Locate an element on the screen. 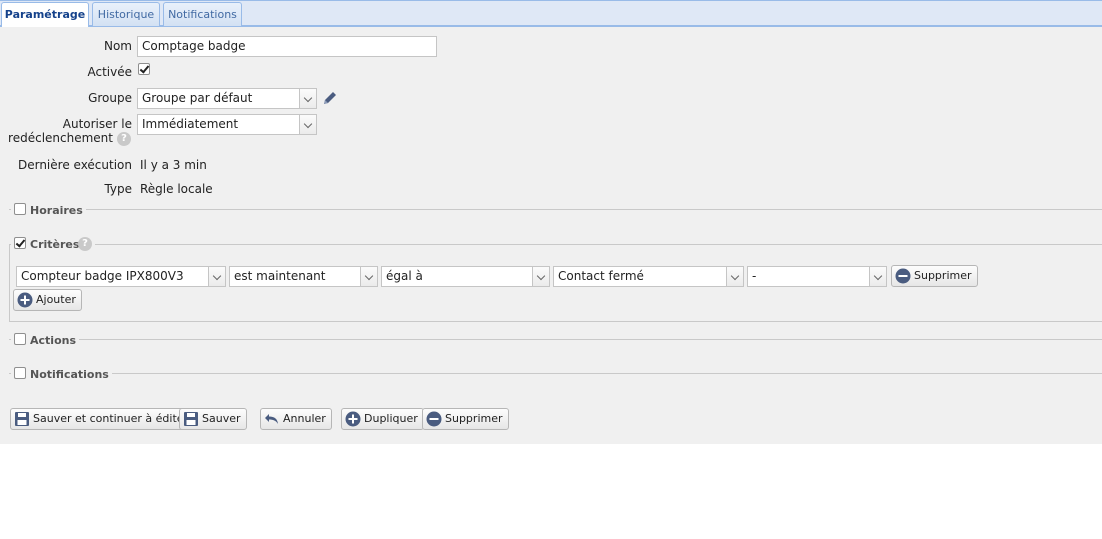 The height and width of the screenshot is (539, 1102). last-run-label: Dernière exécution is located at coordinates (74, 165).